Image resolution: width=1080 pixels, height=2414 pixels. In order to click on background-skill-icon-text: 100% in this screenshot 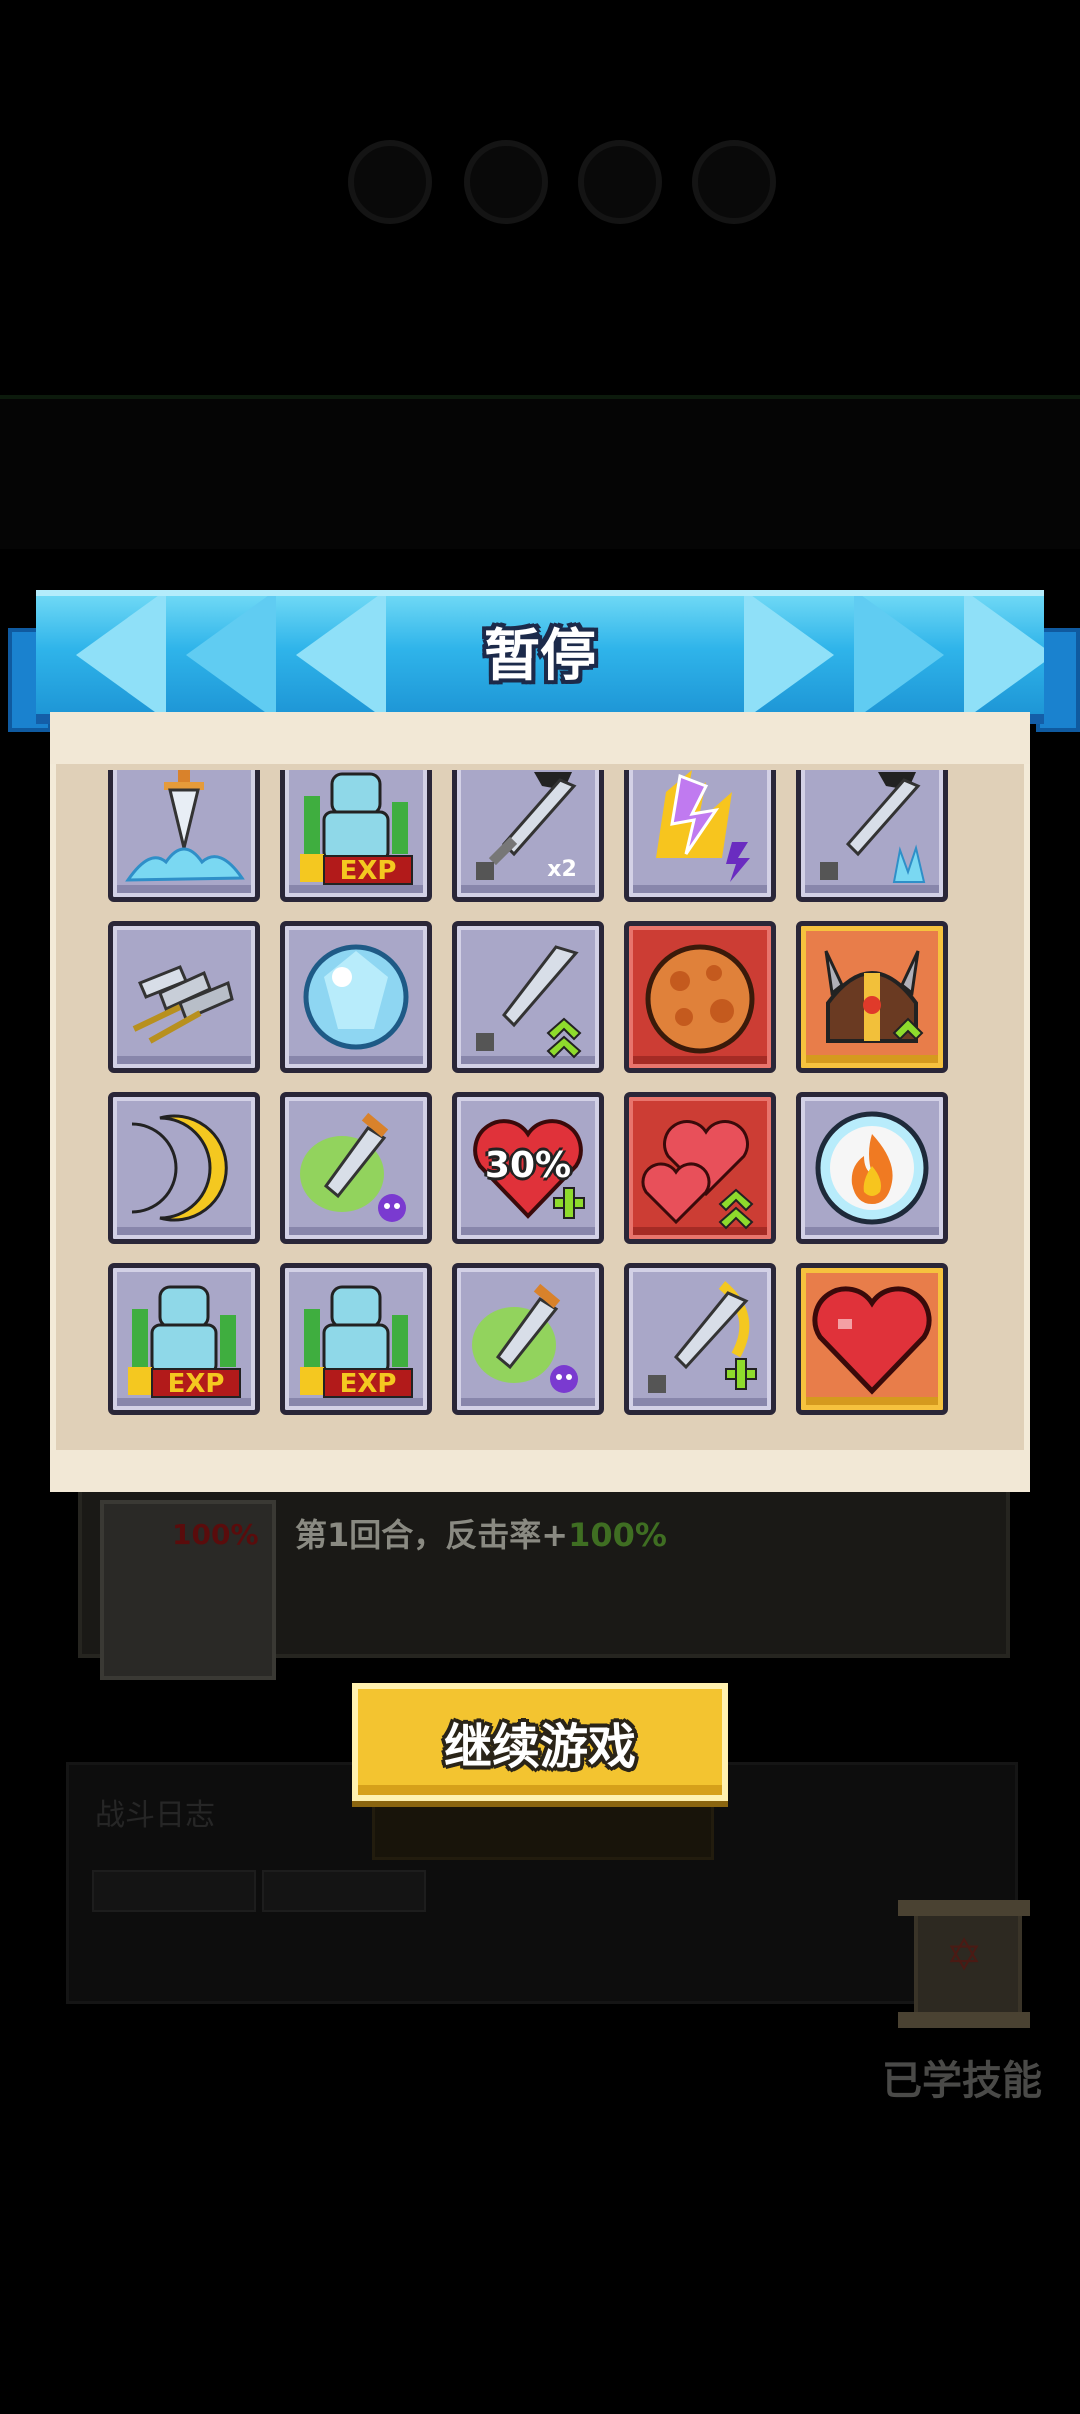, I will do `click(215, 1534)`.